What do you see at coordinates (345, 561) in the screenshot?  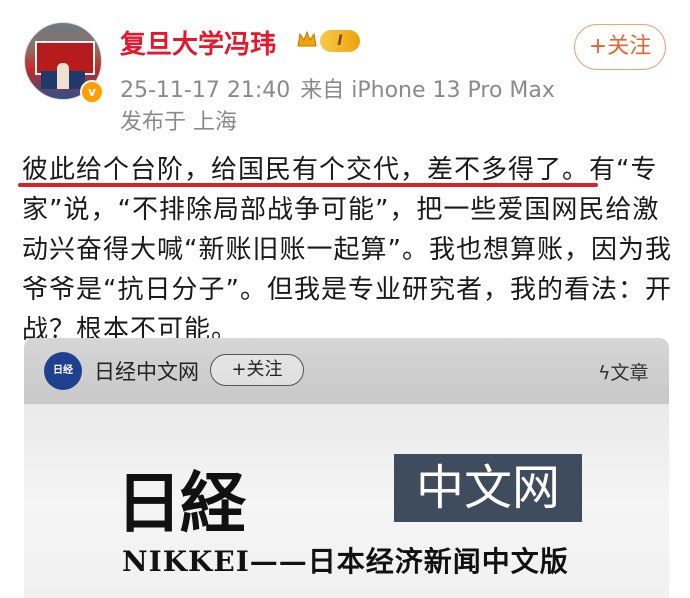 I see `banner-tagline: NIKKEI——日本经济新闻中文版` at bounding box center [345, 561].